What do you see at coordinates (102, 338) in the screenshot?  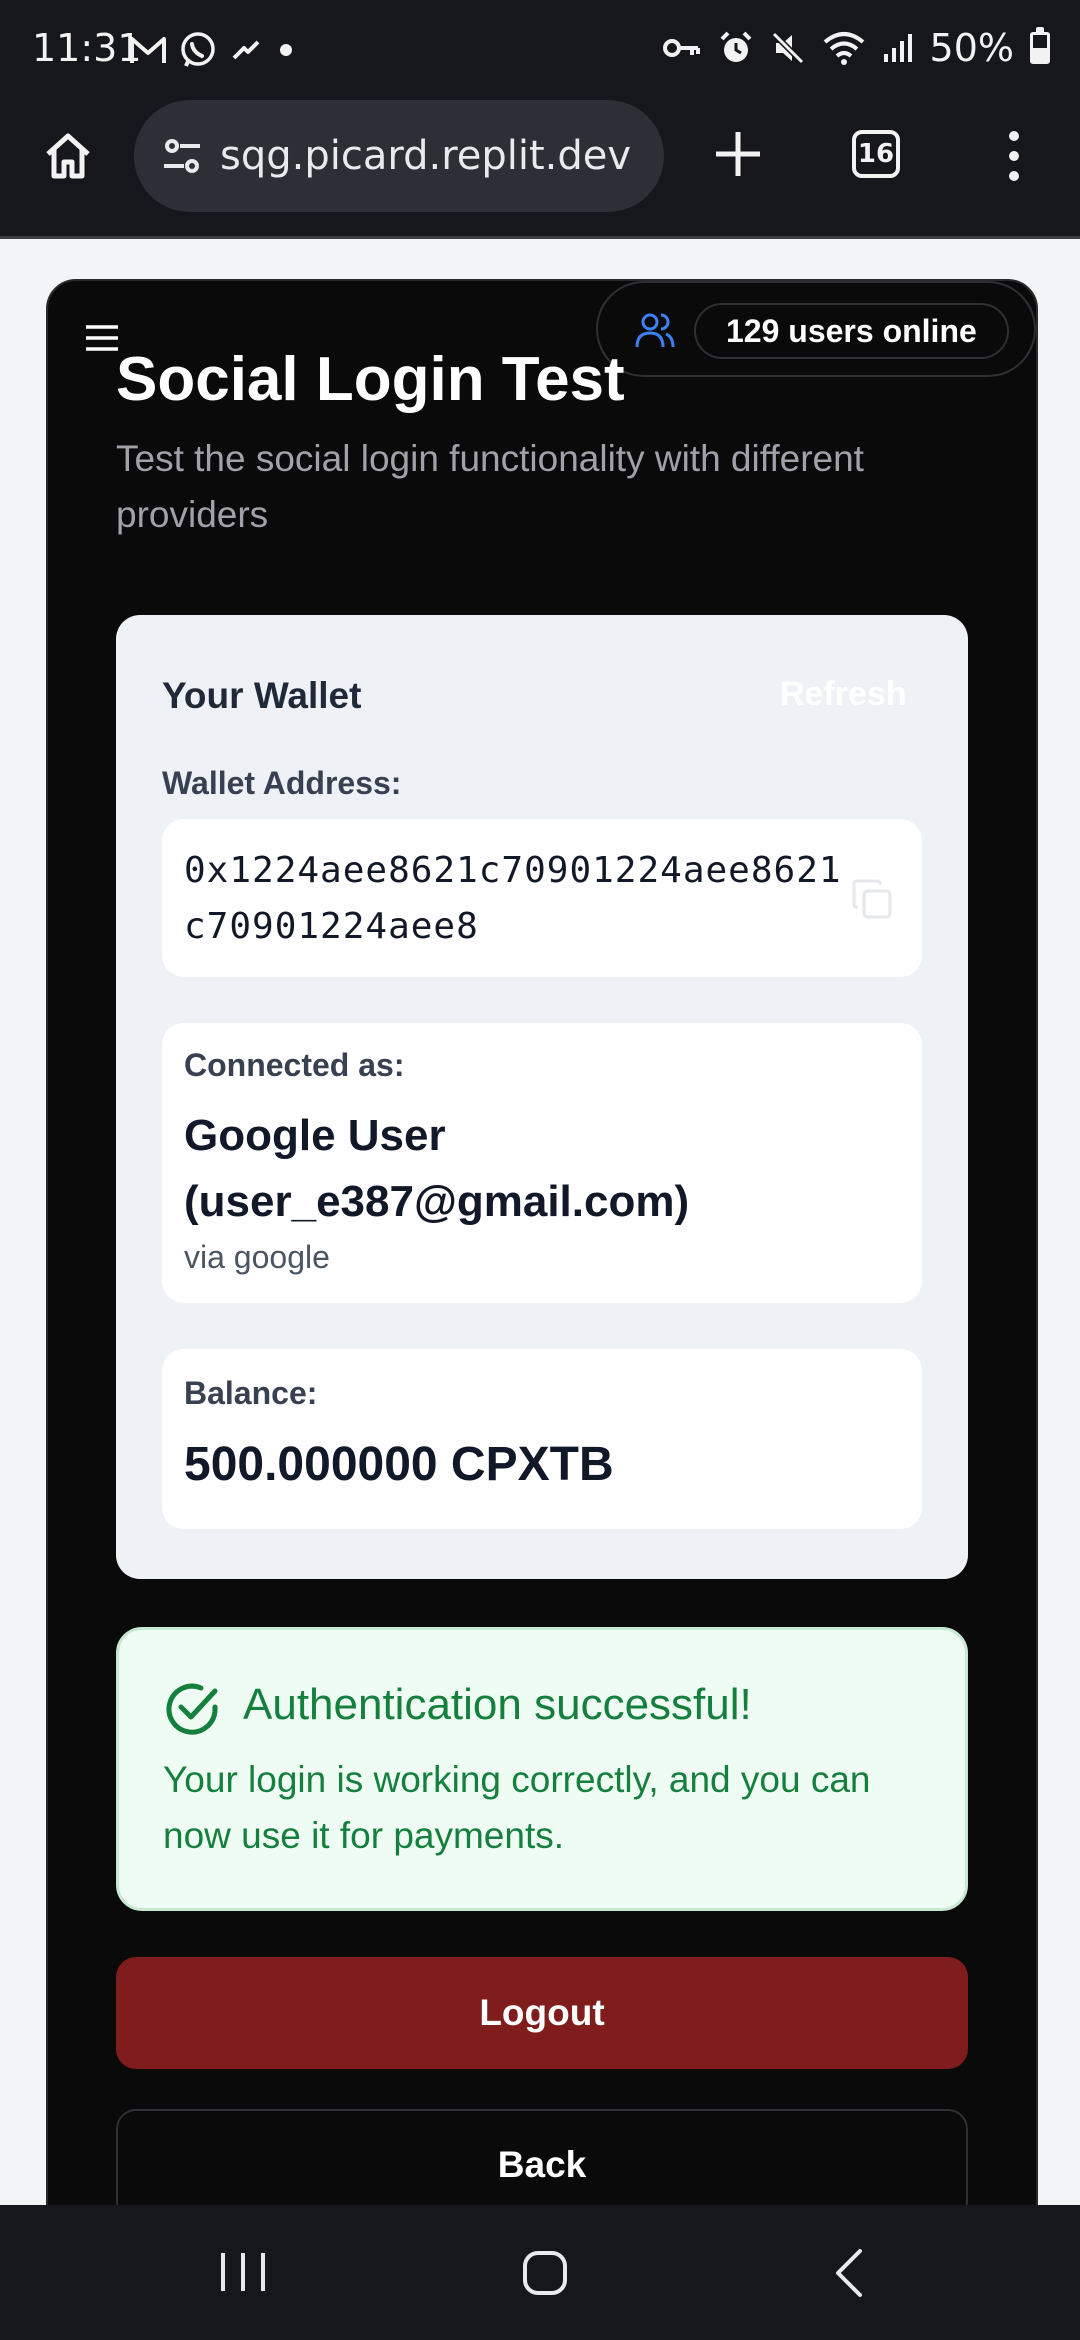 I see `hamburger-menu-icon` at bounding box center [102, 338].